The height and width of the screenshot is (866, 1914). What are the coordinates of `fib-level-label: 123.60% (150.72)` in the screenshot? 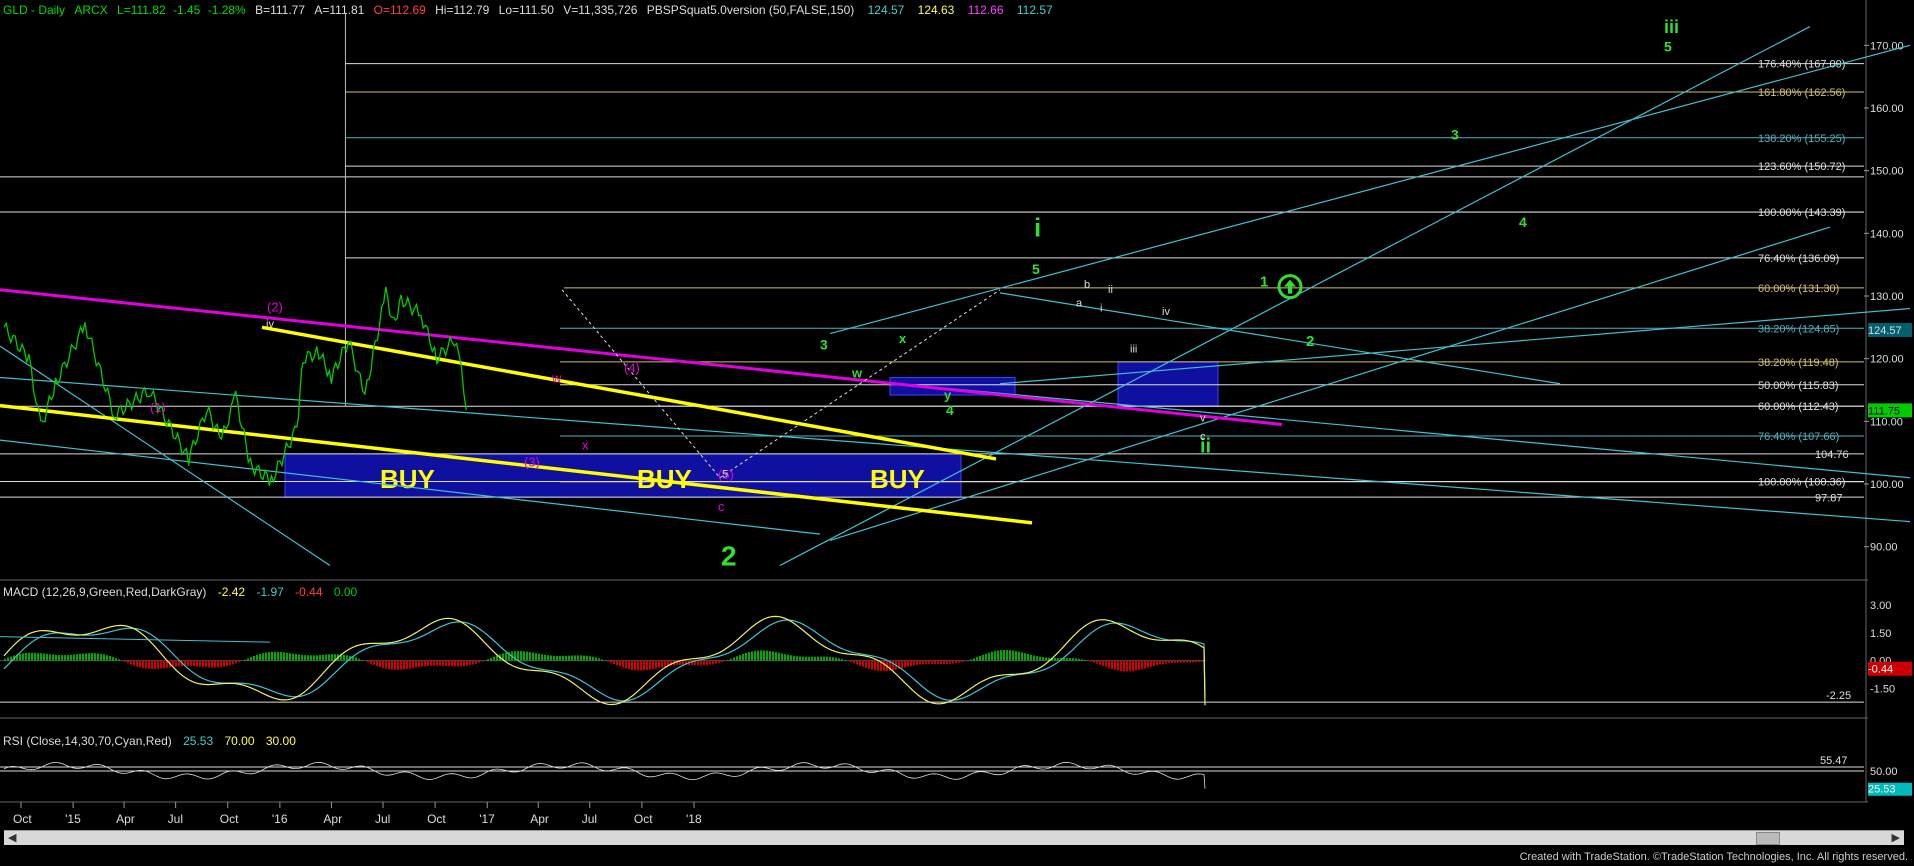 It's located at (1801, 167).